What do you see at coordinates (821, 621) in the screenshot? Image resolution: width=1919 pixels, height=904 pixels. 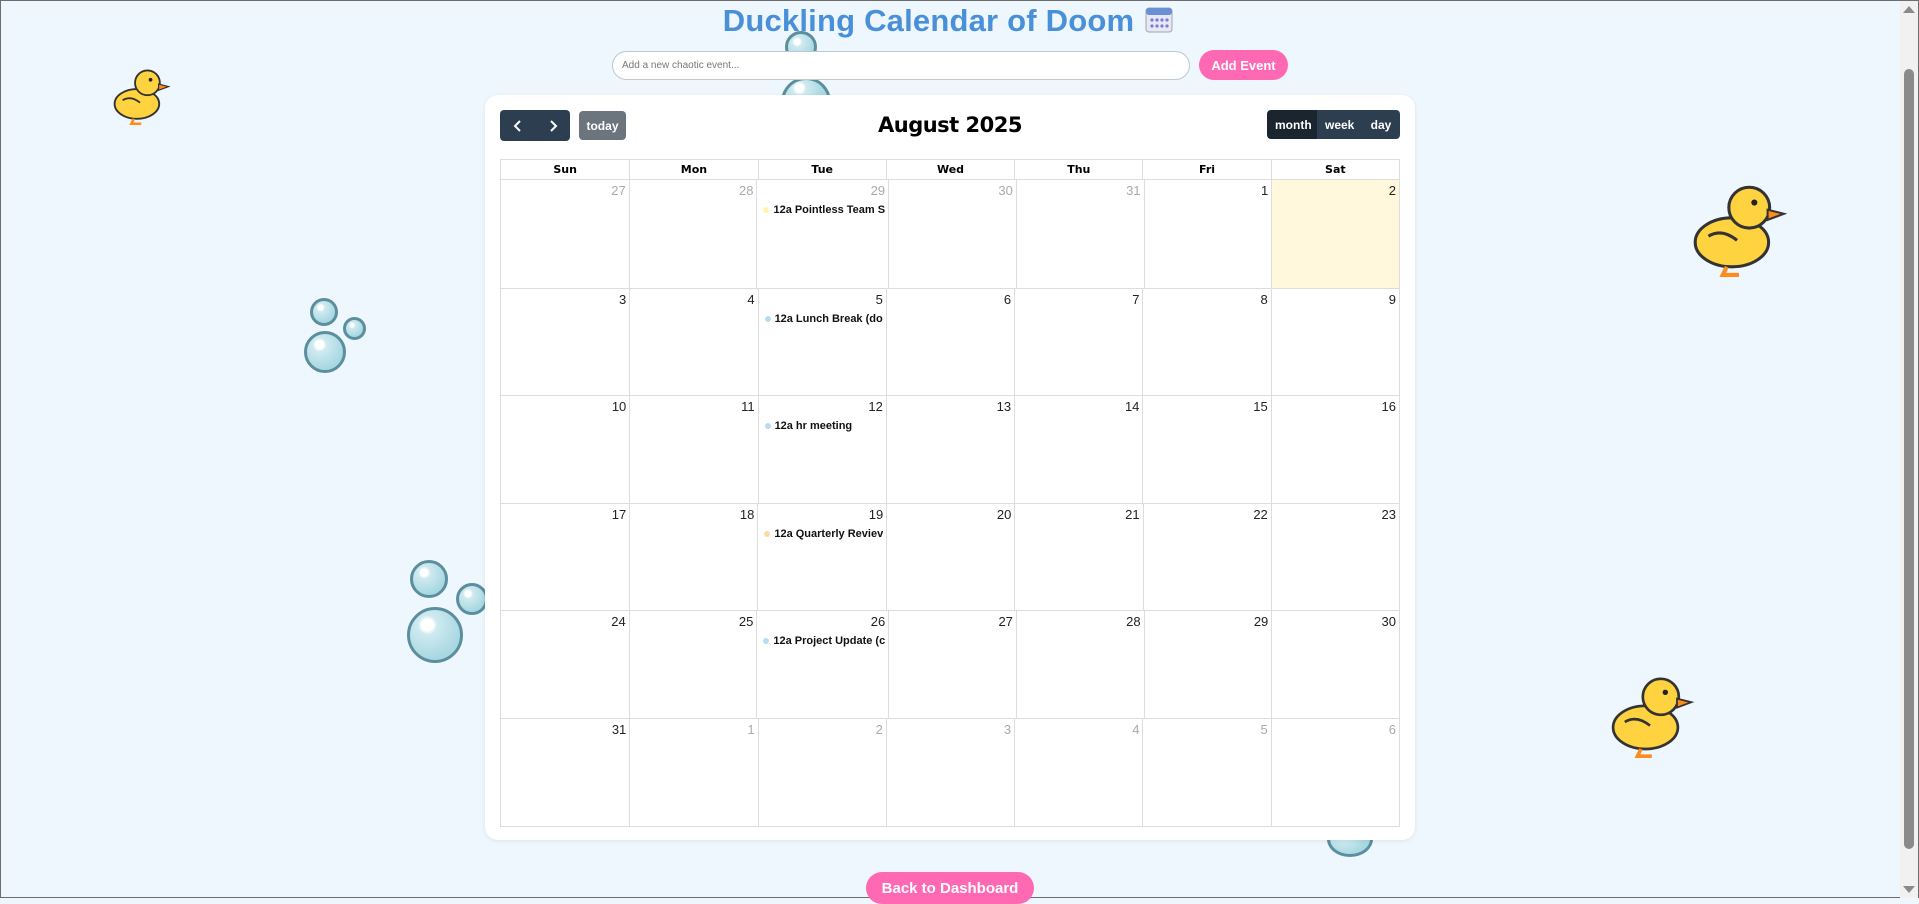 I see `day-number: 26` at bounding box center [821, 621].